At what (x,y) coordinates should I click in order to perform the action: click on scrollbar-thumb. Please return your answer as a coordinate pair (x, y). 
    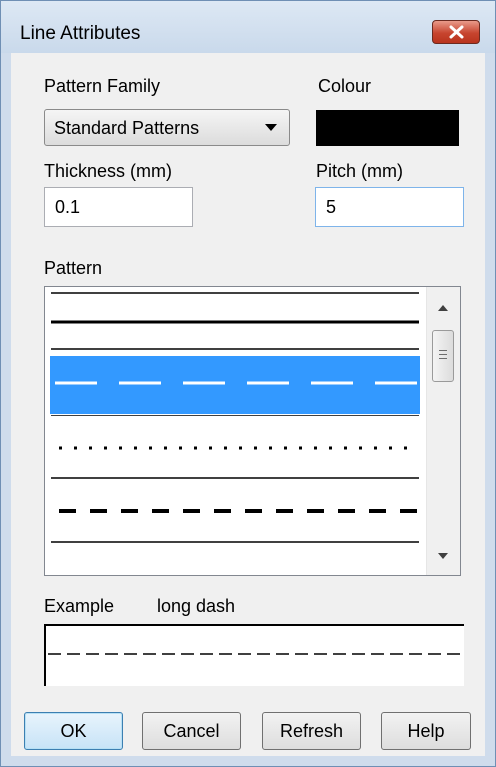
    Looking at the image, I should click on (443, 356).